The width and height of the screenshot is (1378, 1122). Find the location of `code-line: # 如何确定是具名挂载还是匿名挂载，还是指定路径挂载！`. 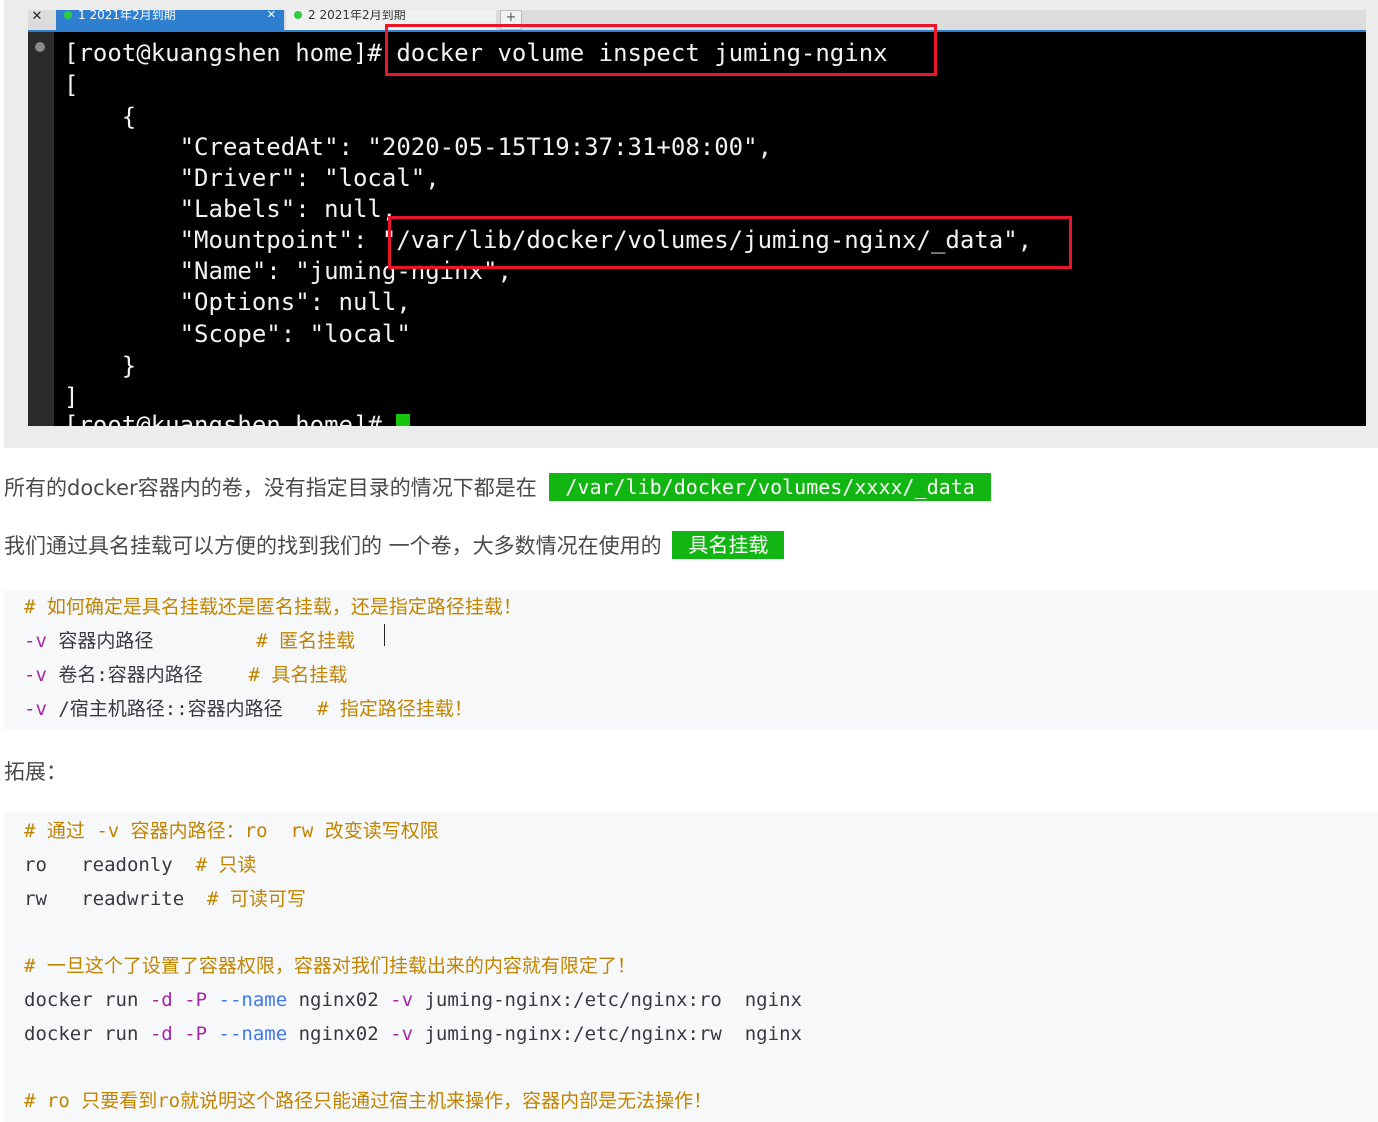

code-line: # 如何确定是具名挂载还是匿名挂载，还是指定路径挂载！ is located at coordinates (273, 607).